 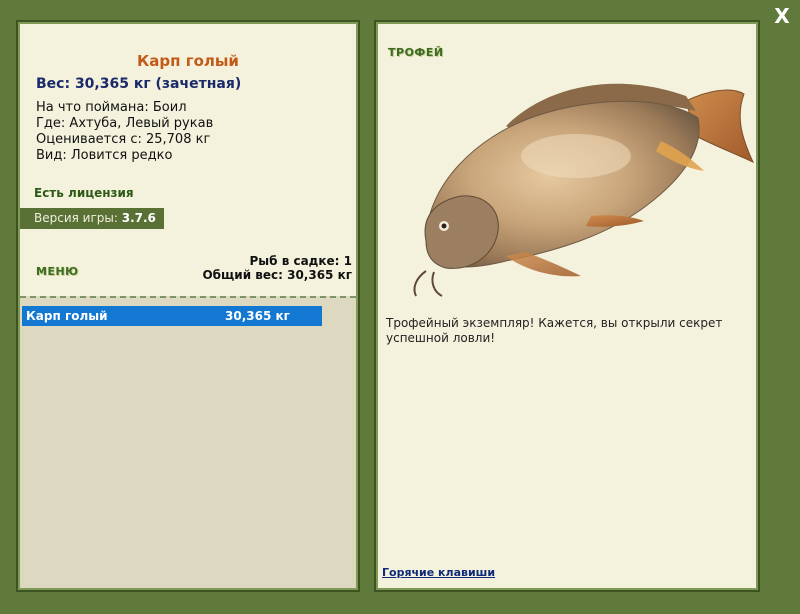 I want to click on close-icon: X, so click(x=782, y=16).